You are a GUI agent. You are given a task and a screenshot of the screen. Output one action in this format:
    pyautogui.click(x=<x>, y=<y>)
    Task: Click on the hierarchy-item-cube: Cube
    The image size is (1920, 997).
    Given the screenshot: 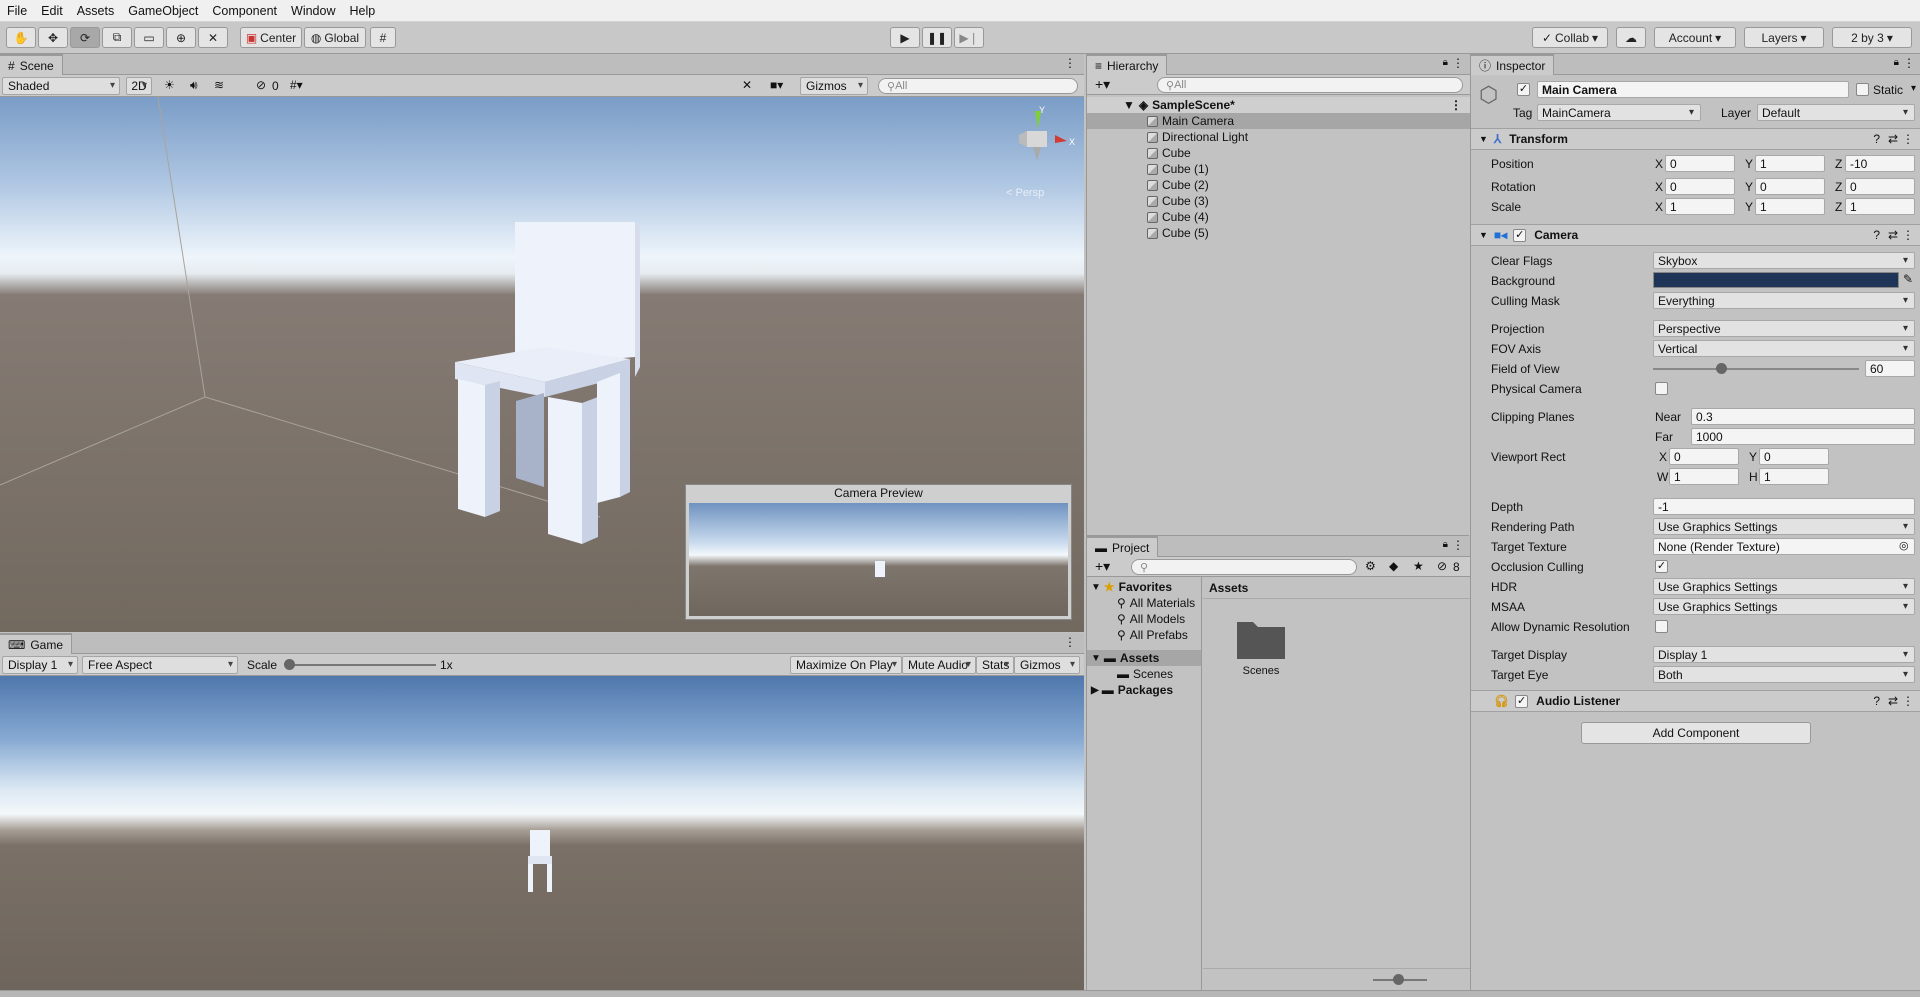 What is the action you would take?
    pyautogui.click(x=1278, y=153)
    